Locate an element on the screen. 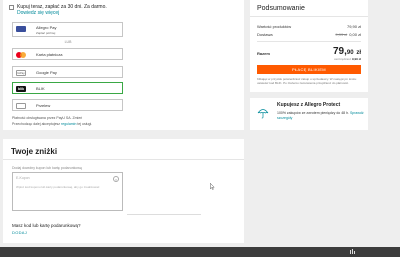 The width and height of the screenshot is (400, 257). payment-option-label: Google Pay is located at coordinates (46, 72).